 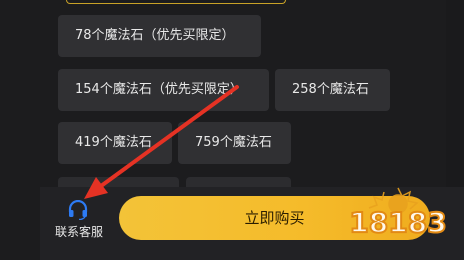 I want to click on contact-service-button: 联系客服, so click(x=79, y=219).